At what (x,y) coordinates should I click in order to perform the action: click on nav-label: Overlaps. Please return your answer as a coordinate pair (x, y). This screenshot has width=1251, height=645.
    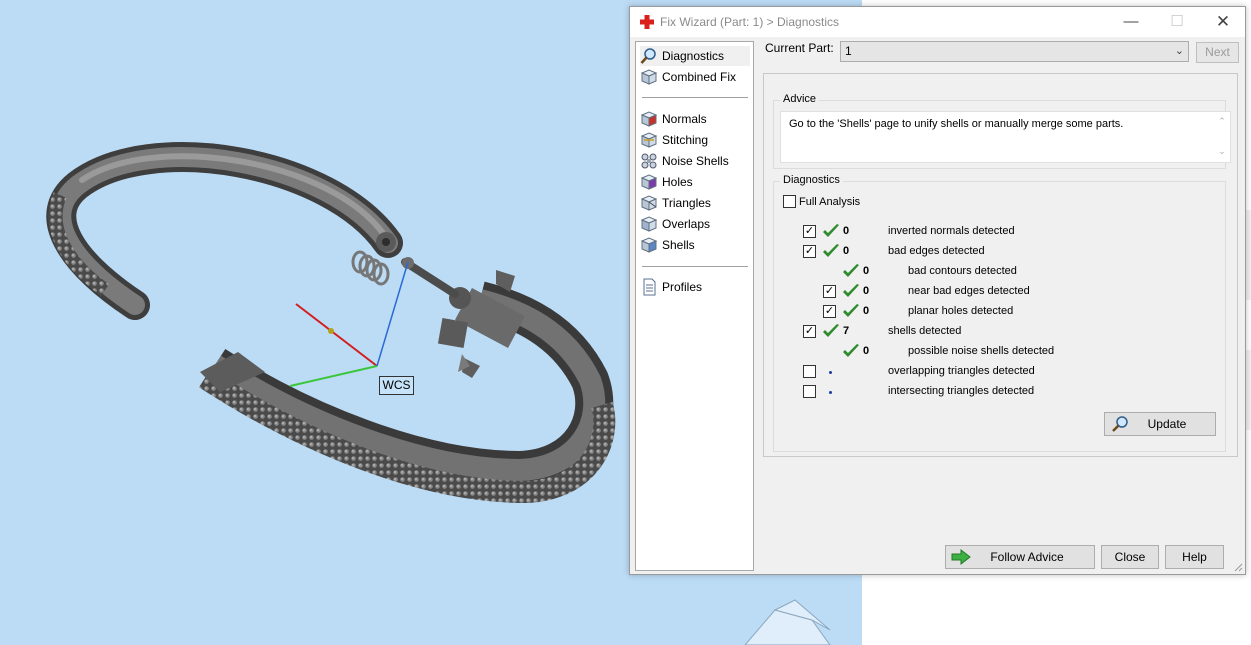
    Looking at the image, I should click on (686, 224).